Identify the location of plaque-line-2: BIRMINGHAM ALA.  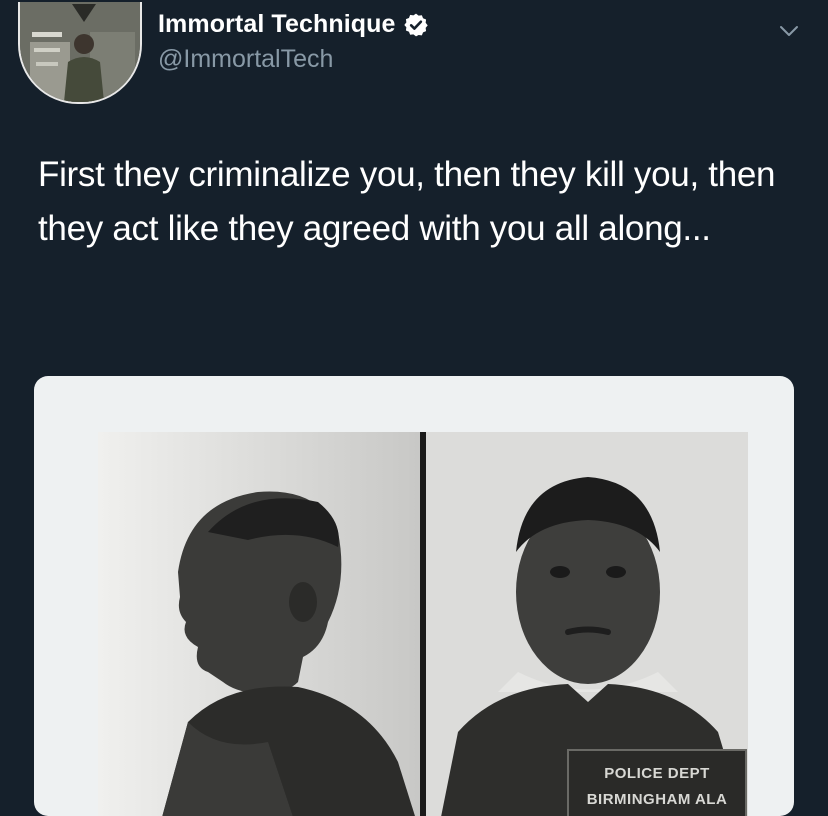
(657, 799).